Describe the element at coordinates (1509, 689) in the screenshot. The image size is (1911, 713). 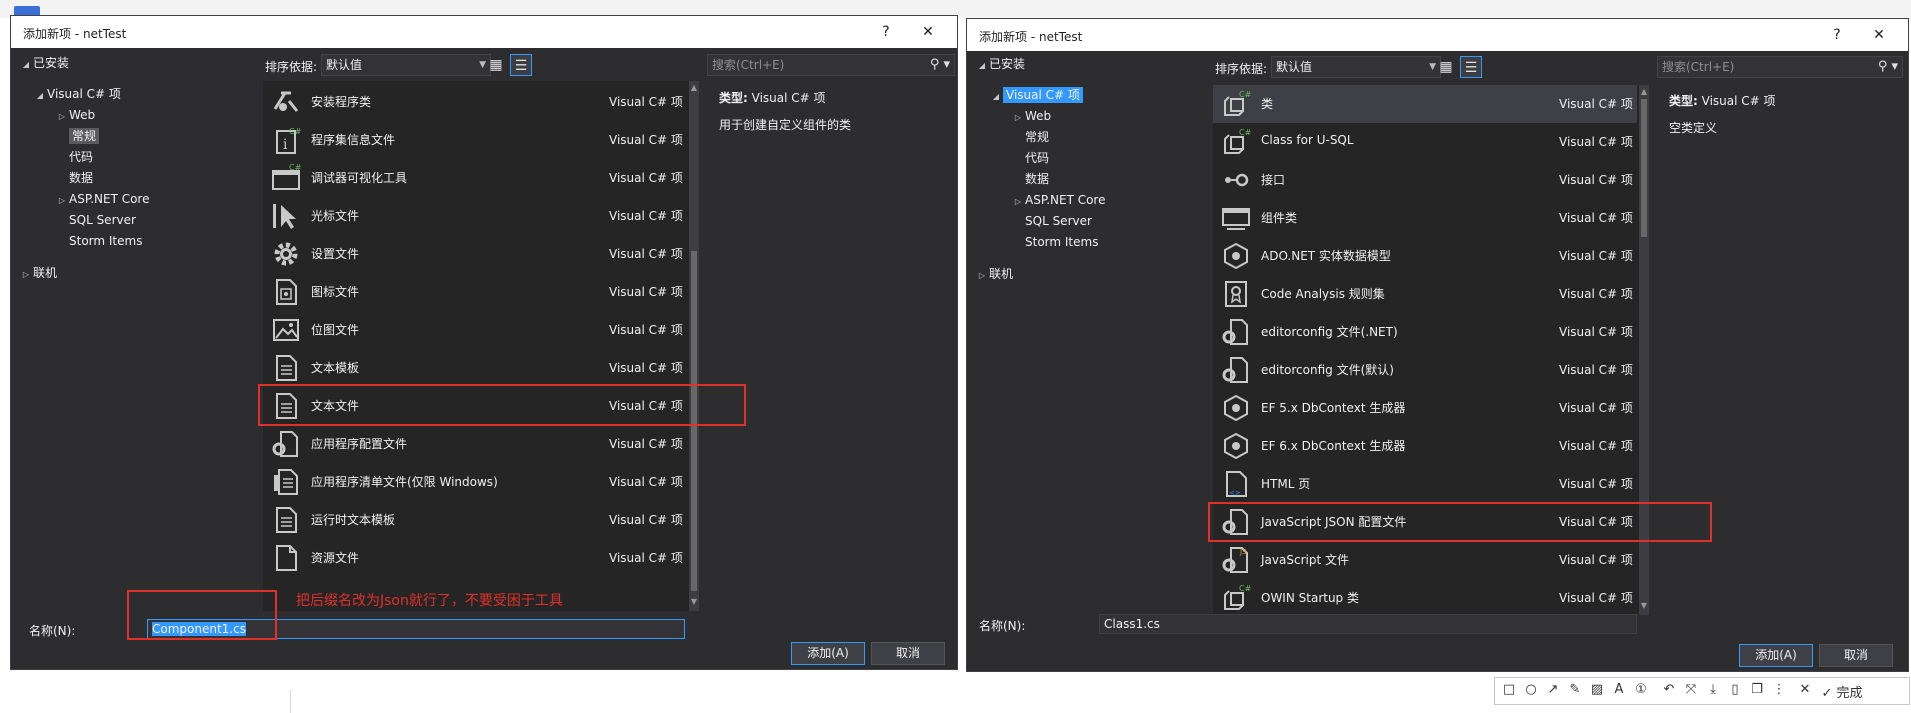
I see `rectangle-tool-icon: □` at that location.